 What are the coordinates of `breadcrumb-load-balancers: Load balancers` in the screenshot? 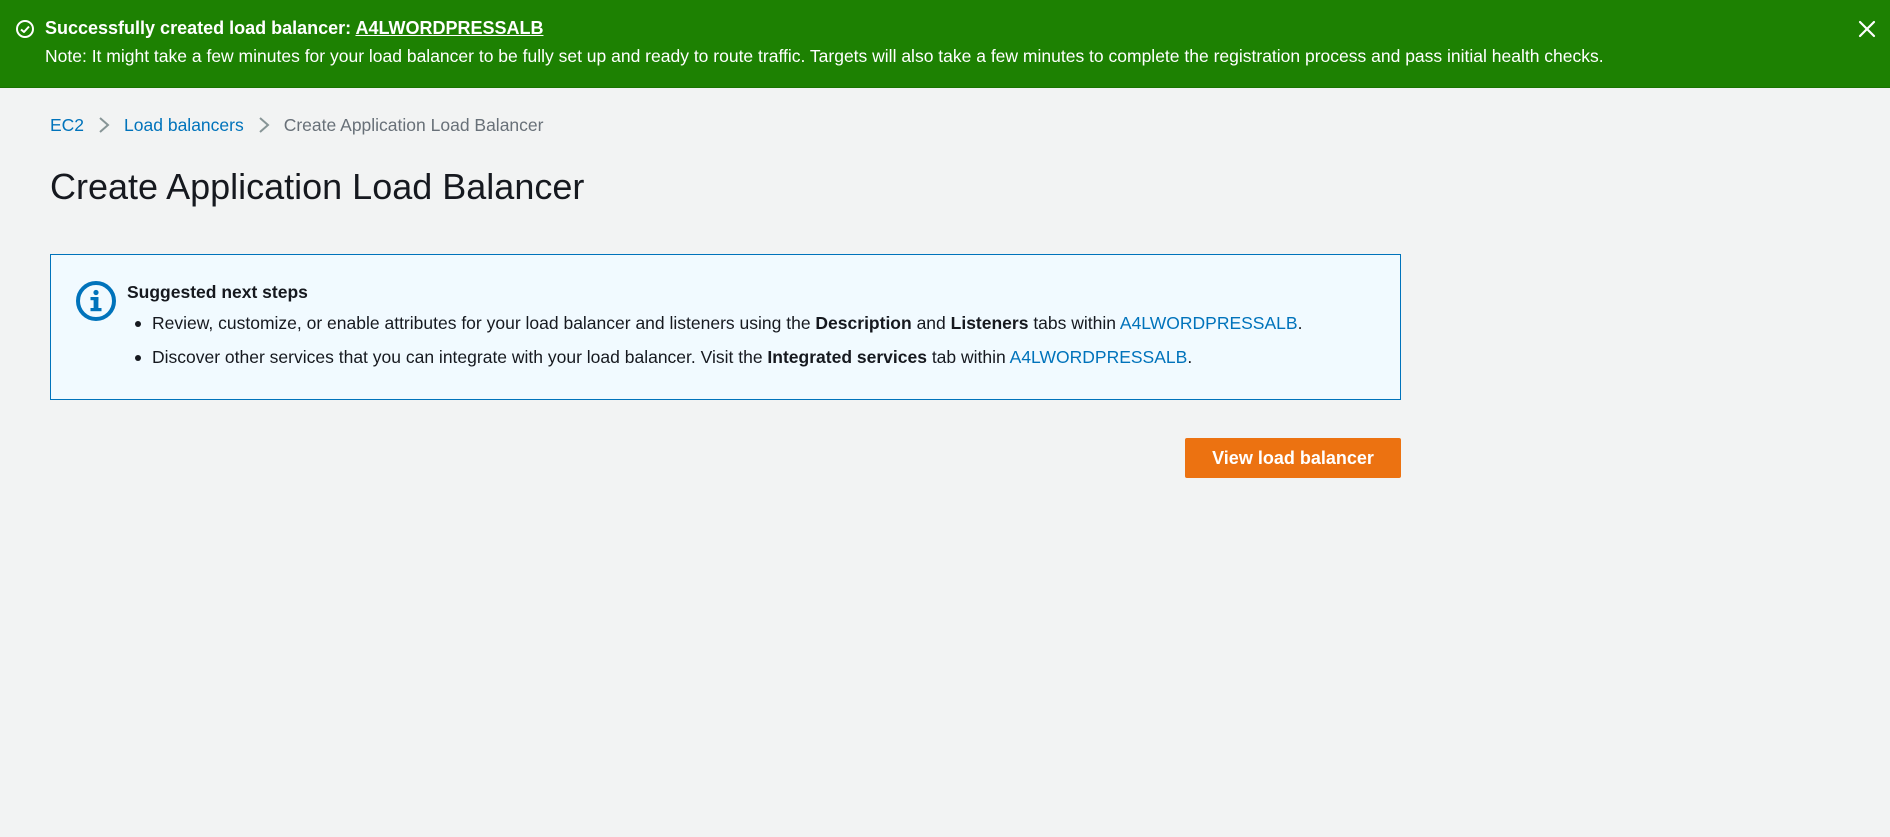 It's located at (184, 125).